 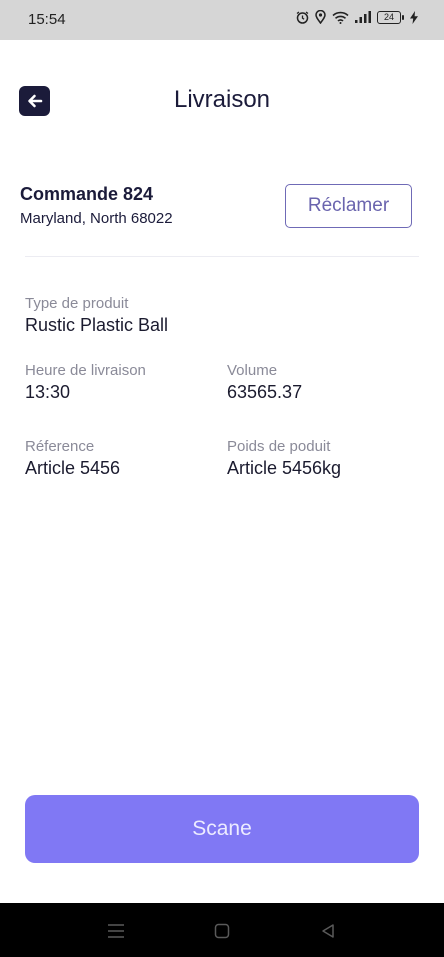 What do you see at coordinates (85, 370) in the screenshot?
I see `delivery-time-label: Heure de livraison` at bounding box center [85, 370].